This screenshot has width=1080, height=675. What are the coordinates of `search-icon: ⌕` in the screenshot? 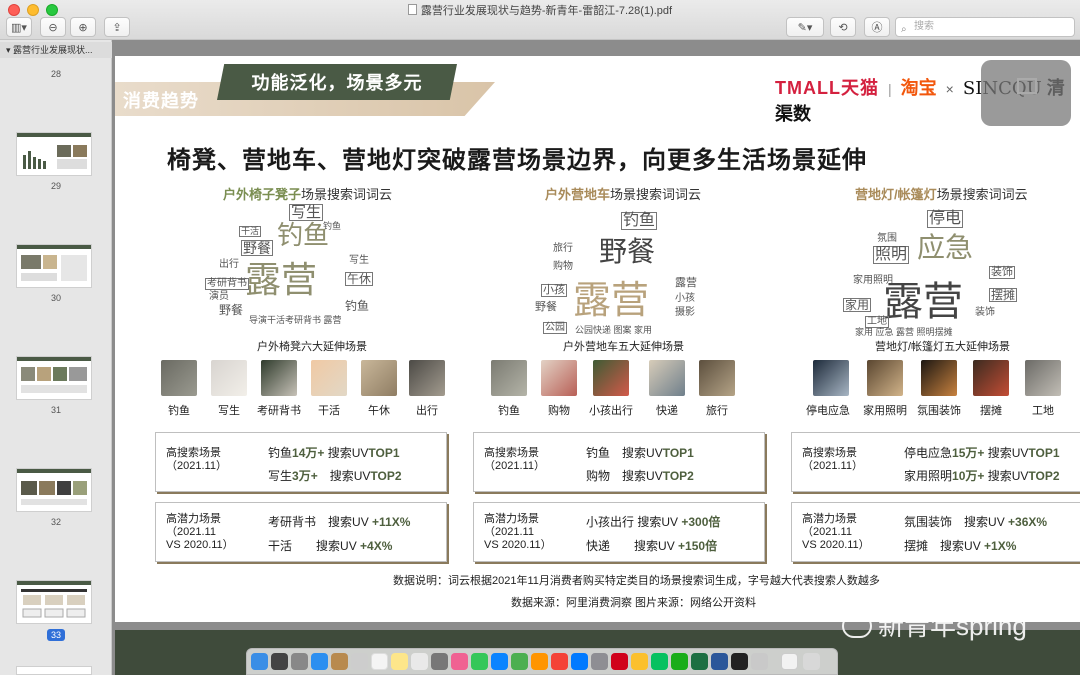 It's located at (904, 29).